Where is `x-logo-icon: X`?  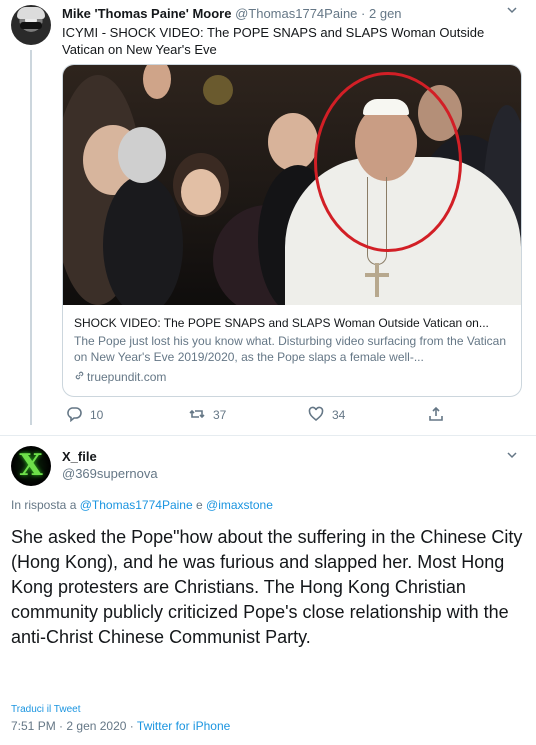 x-logo-icon: X is located at coordinates (31, 465).